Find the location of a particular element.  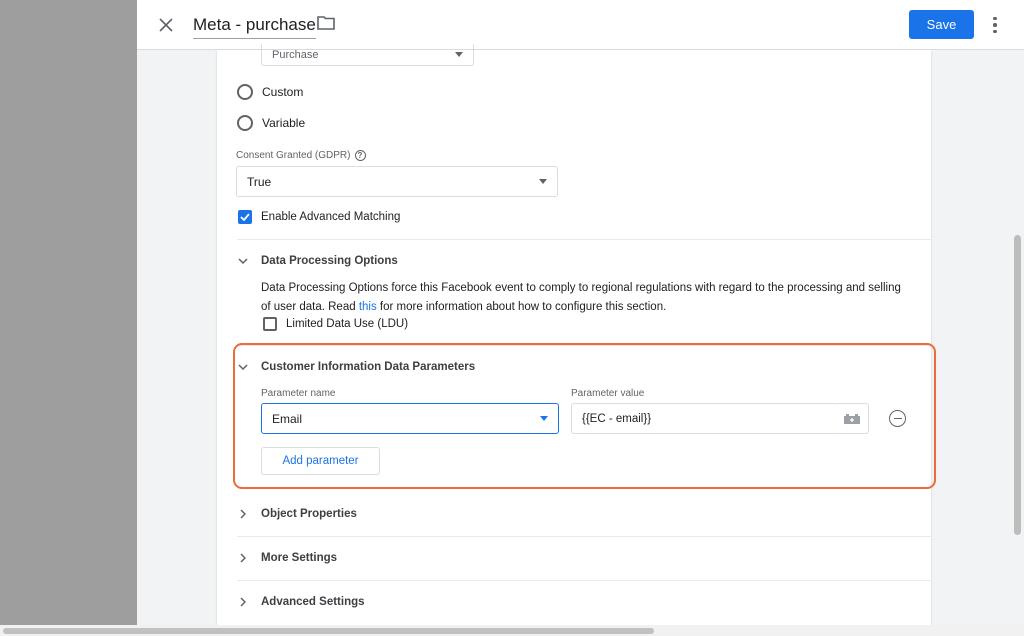

checkbox-unchecked is located at coordinates (270, 324).